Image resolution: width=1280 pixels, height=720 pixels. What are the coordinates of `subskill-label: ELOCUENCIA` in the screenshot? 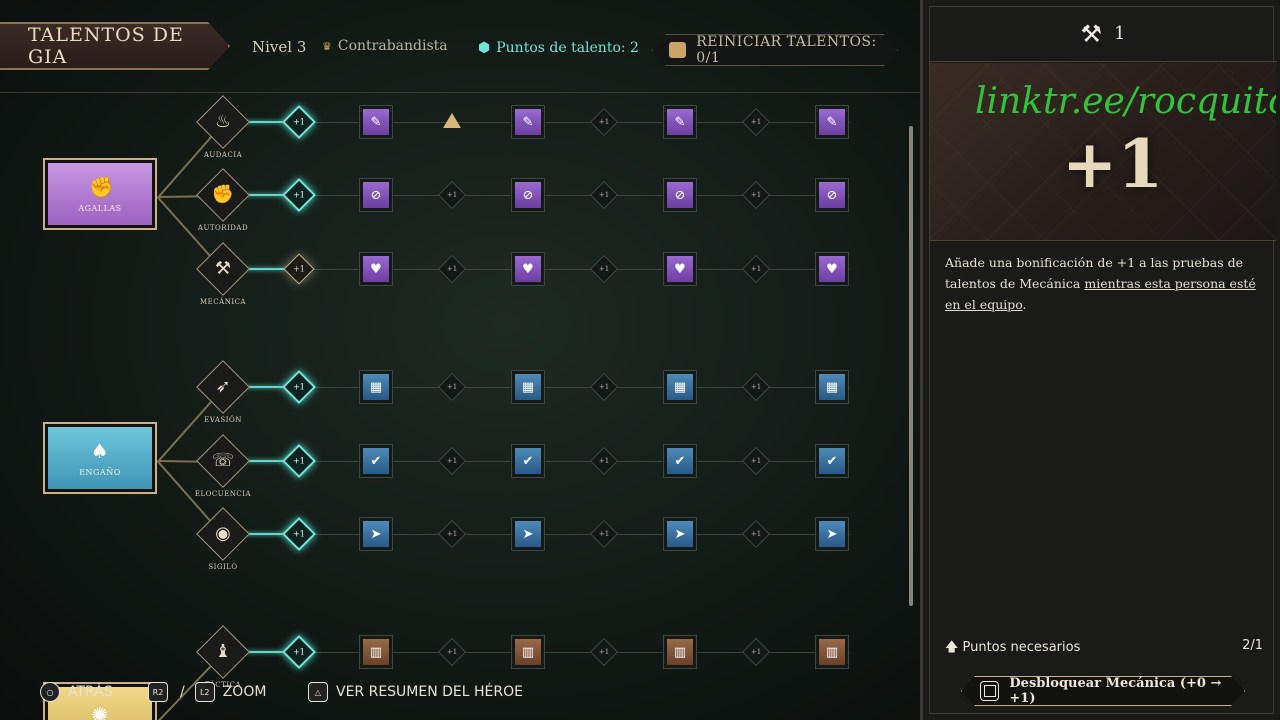 It's located at (223, 494).